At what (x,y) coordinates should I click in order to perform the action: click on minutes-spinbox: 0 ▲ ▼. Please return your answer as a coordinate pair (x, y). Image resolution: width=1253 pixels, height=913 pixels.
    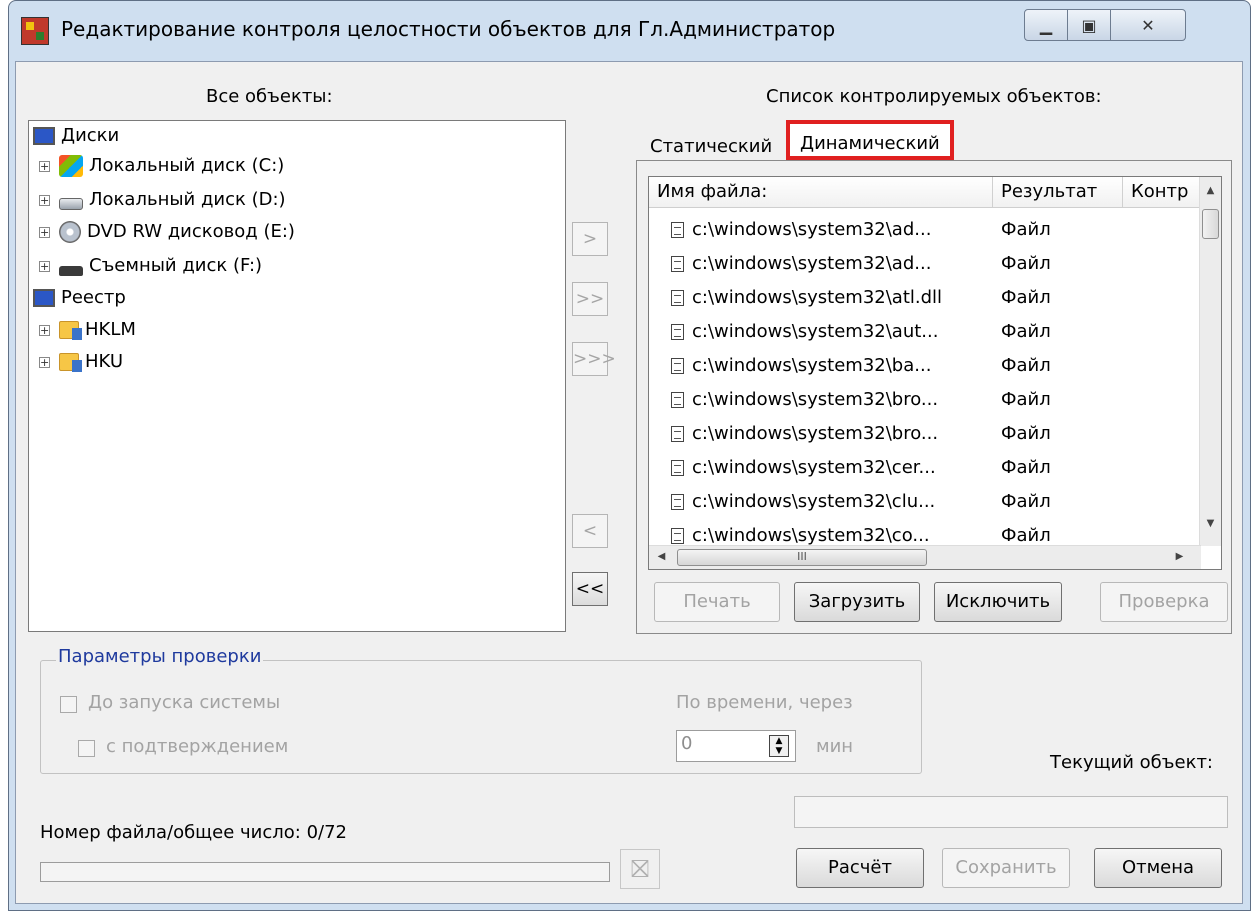
    Looking at the image, I should click on (736, 746).